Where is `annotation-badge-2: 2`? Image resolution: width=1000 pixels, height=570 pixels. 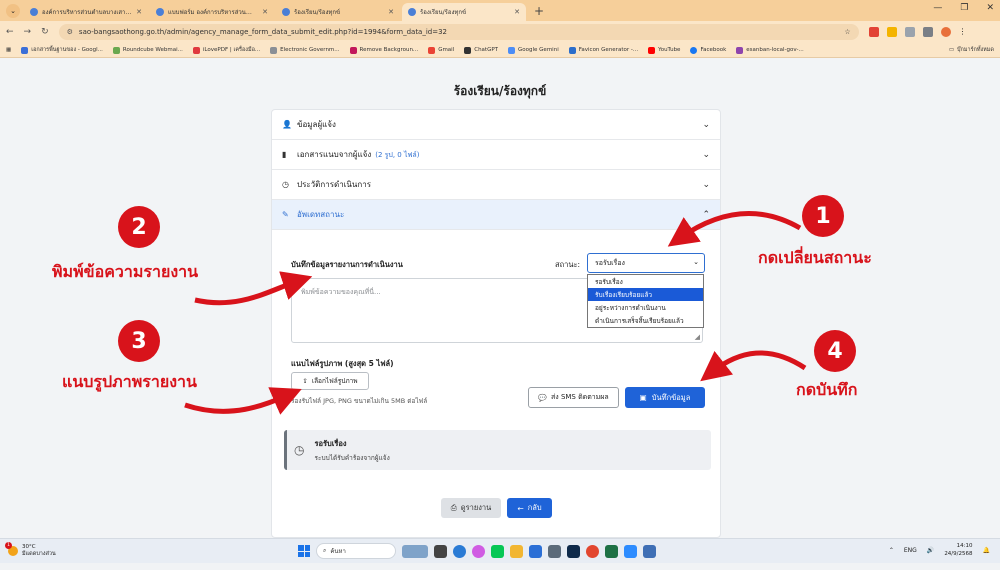
annotation-badge-2: 2 is located at coordinates (139, 227).